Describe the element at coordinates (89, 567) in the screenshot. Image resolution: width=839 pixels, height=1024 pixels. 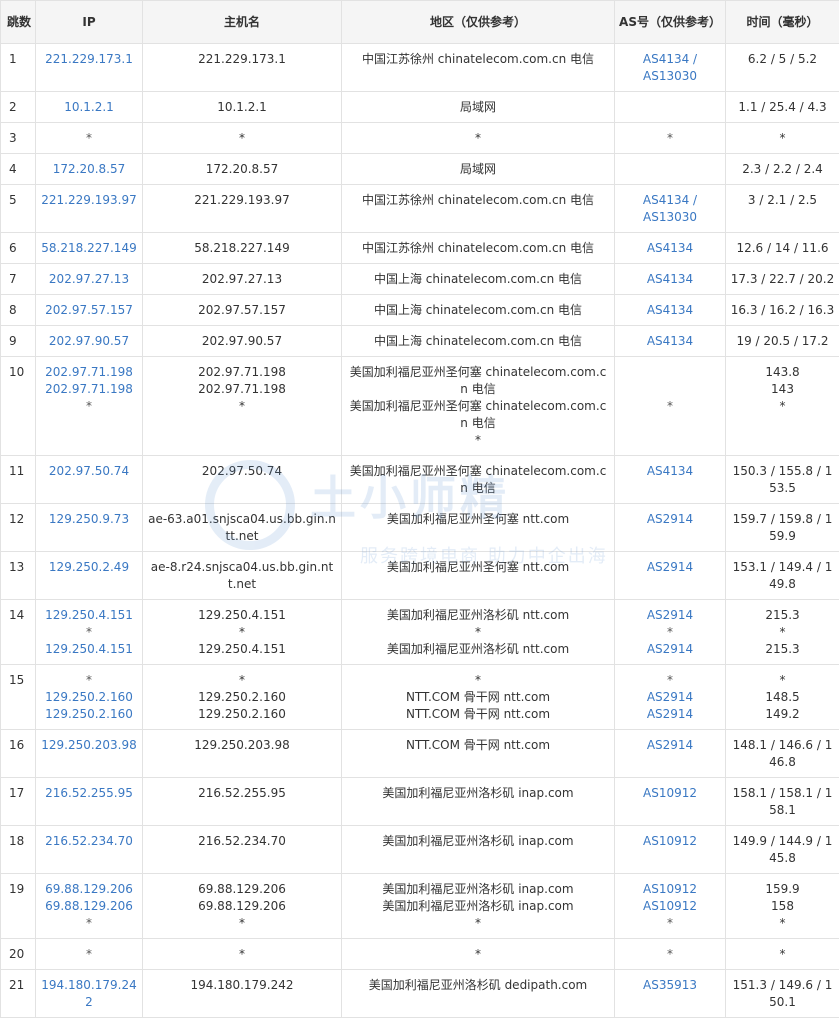
I see `ip-link: 129.250.2.49` at that location.